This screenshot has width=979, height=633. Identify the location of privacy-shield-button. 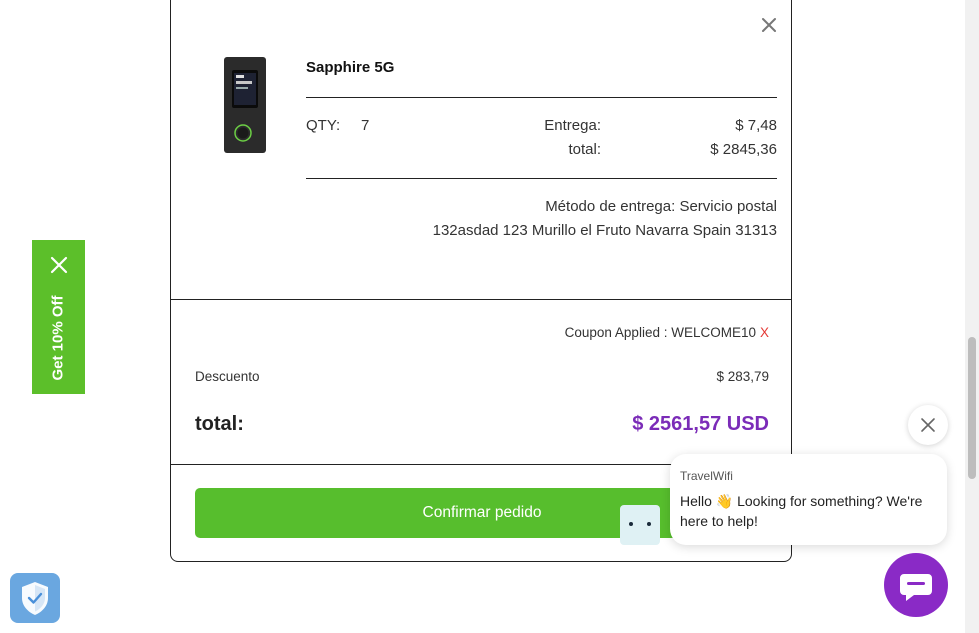
(35, 598).